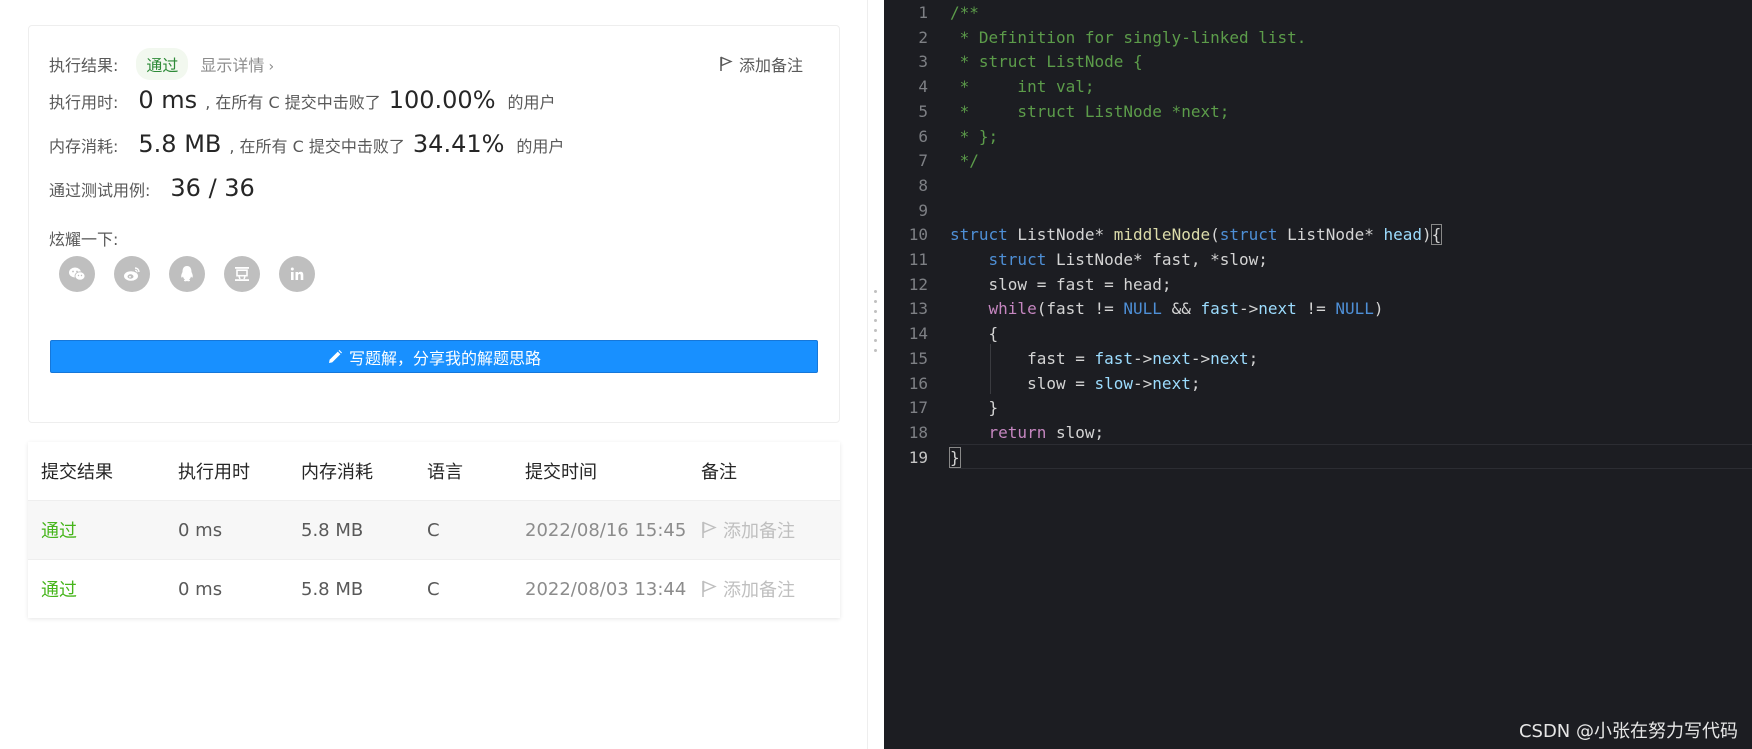  I want to click on share-label: 炫耀一下:, so click(84, 239).